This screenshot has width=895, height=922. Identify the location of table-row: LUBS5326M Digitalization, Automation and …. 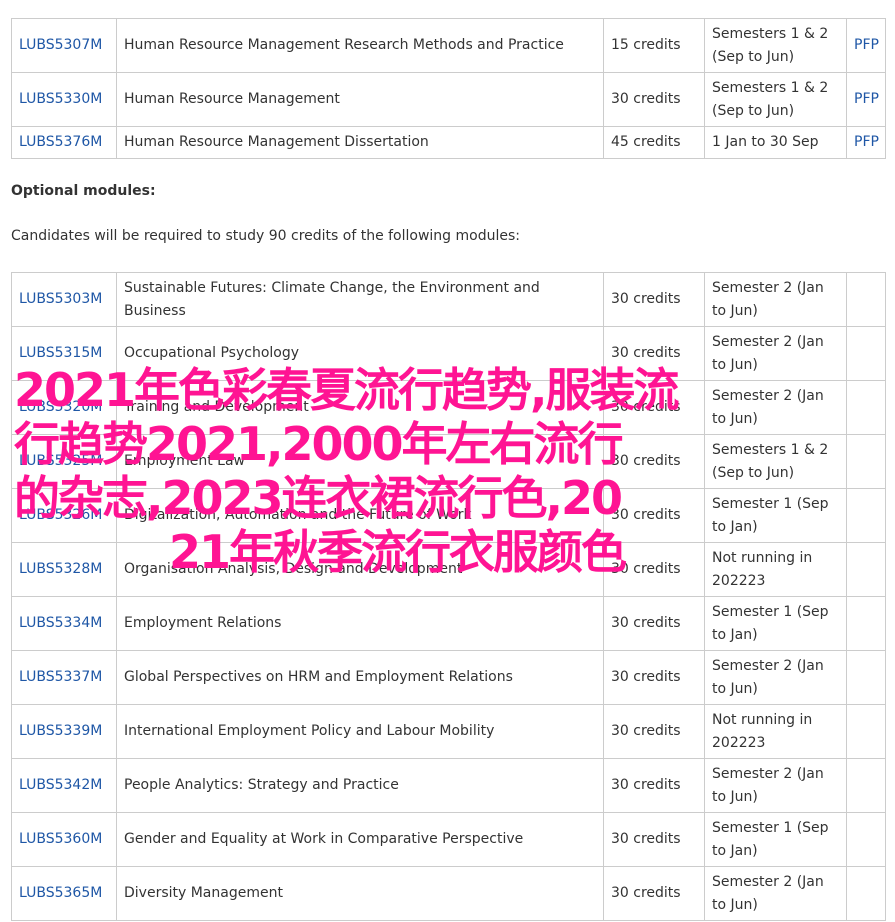
(448, 515).